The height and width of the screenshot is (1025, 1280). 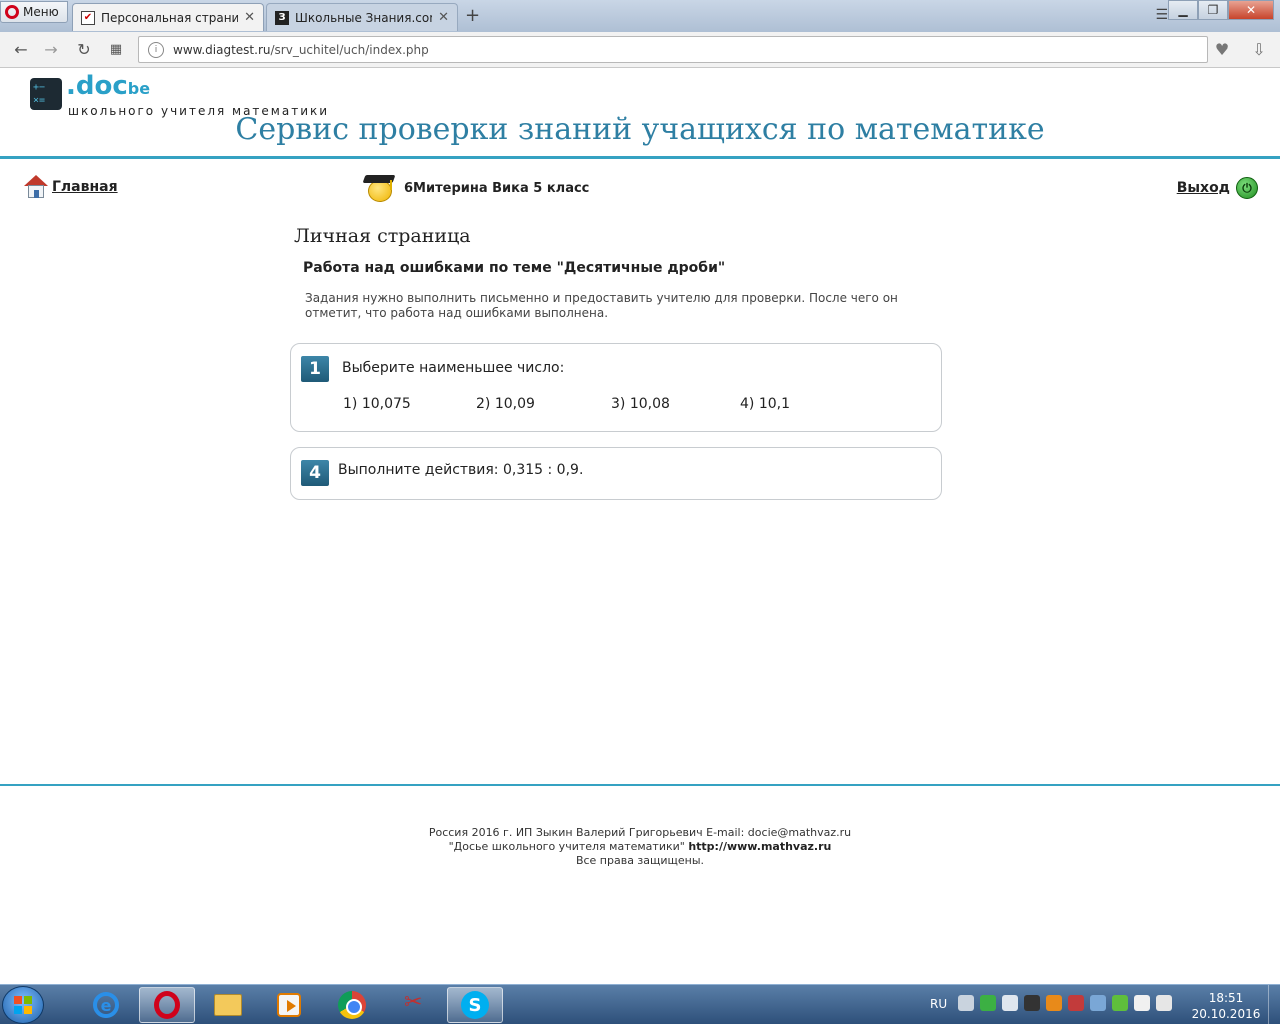 What do you see at coordinates (156, 50) in the screenshot?
I see `site-info-icon: i` at bounding box center [156, 50].